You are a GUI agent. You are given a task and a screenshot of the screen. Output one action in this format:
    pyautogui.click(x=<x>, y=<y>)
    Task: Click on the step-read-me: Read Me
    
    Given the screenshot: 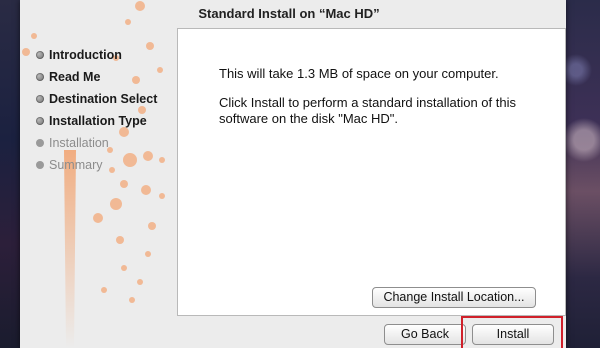 What is the action you would take?
    pyautogui.click(x=96, y=77)
    